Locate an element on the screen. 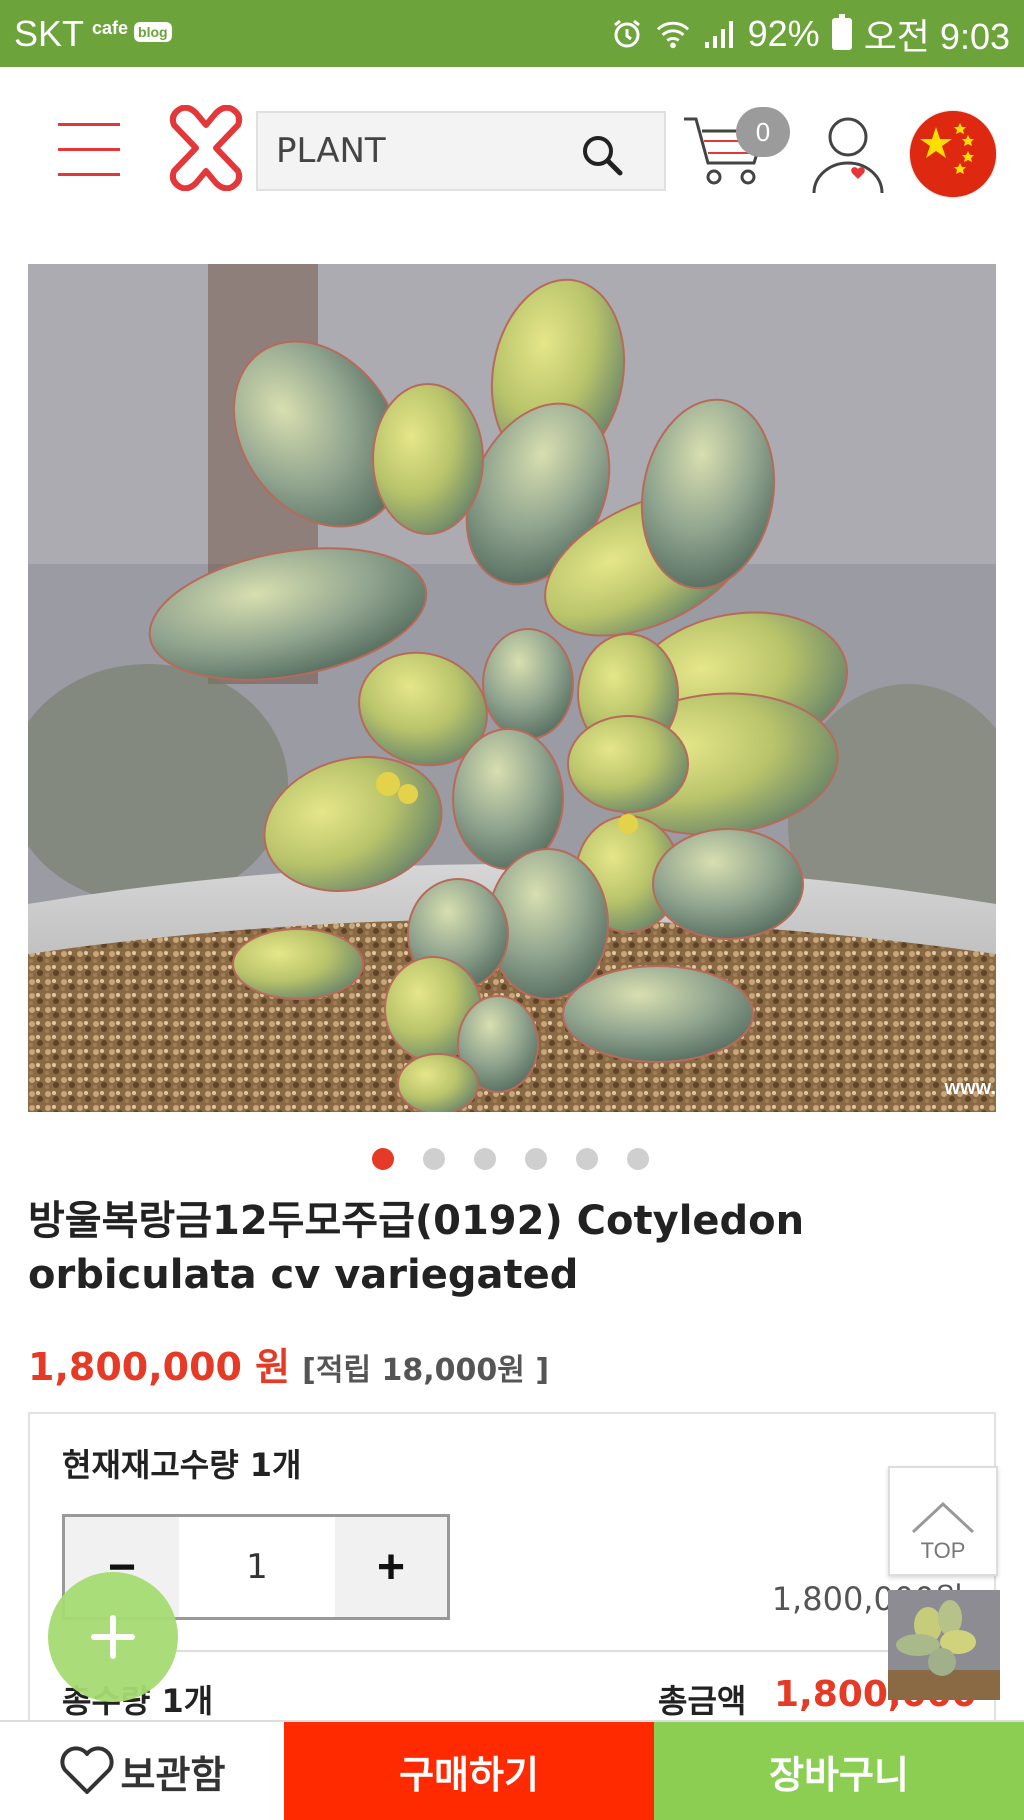 Image resolution: width=1024 pixels, height=1820 pixels. total-amount-label: 총금액 is located at coordinates (702, 1701).